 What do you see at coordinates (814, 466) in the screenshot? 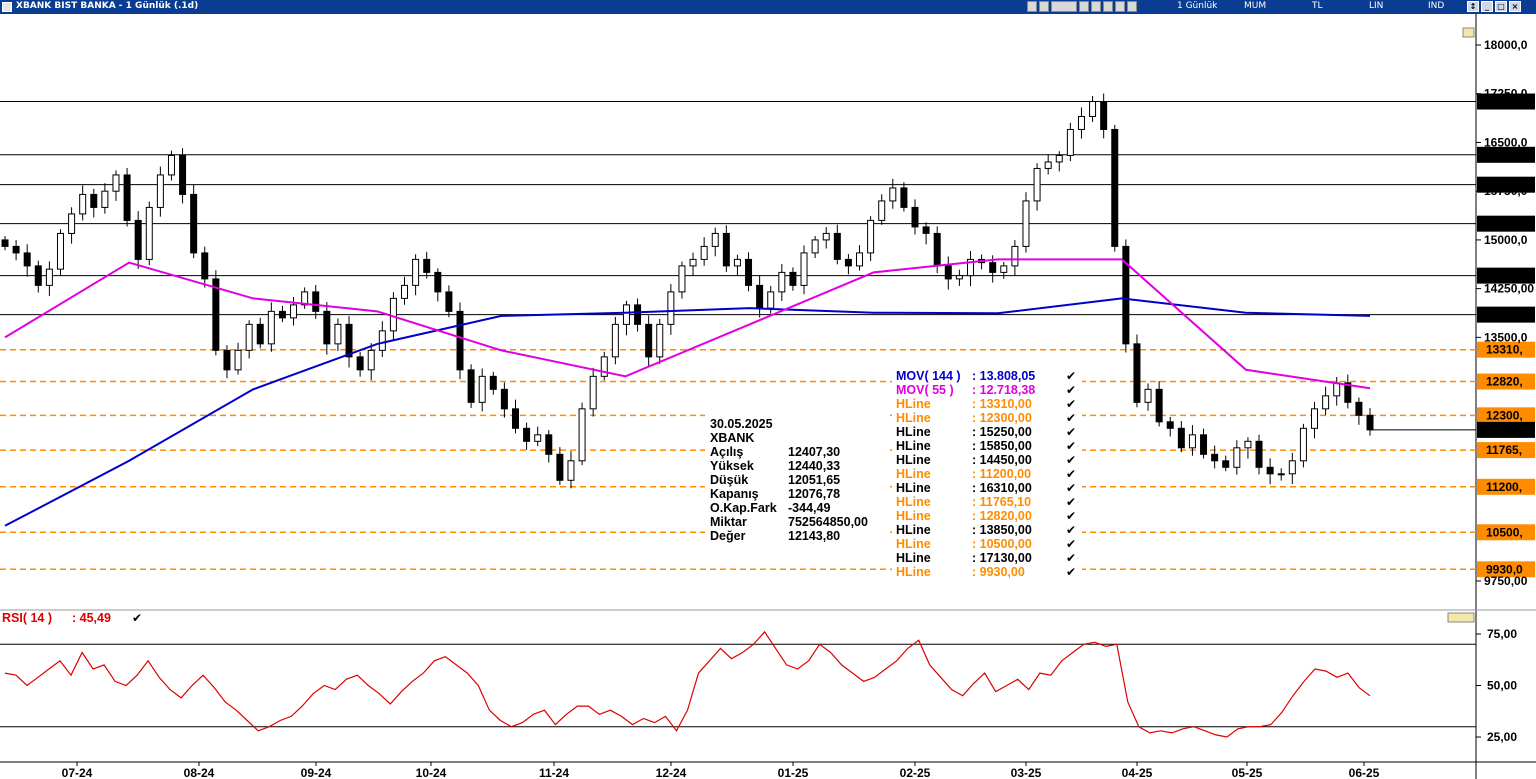
I see `info-value-1: 12440,33` at bounding box center [814, 466].